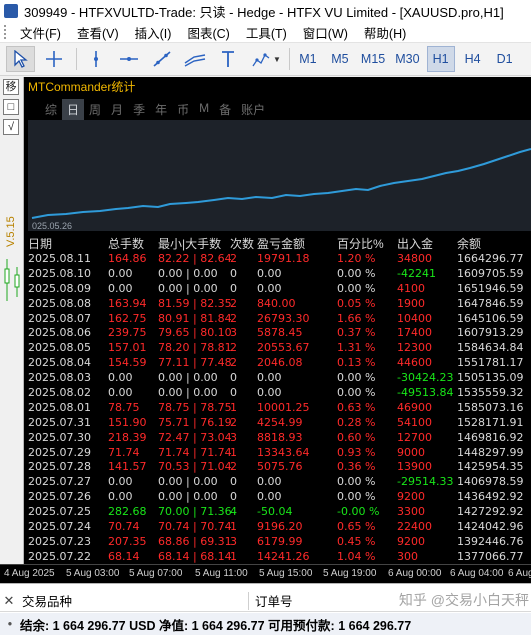 The height and width of the screenshot is (638, 531). Describe the element at coordinates (190, 244) in the screenshot. I see `header-min-max-lots: 最小|大手数` at that location.